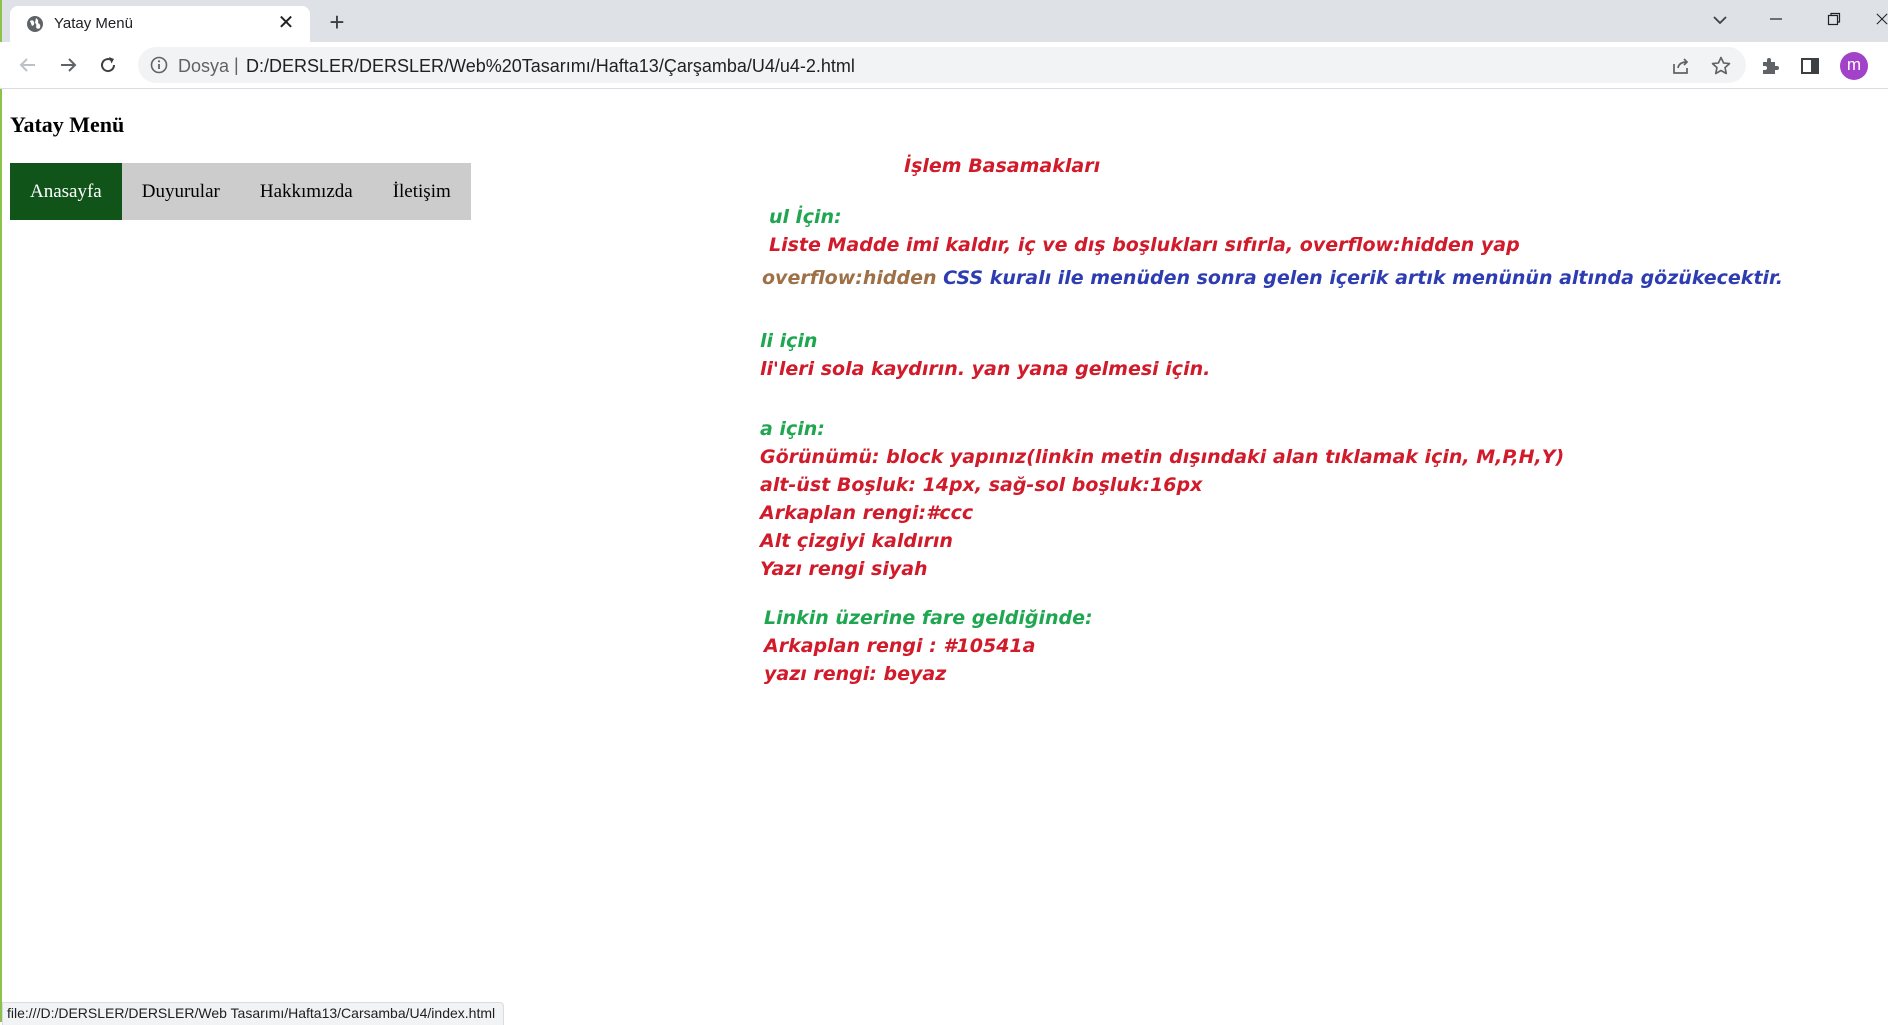 The width and height of the screenshot is (1888, 1025). What do you see at coordinates (867, 513) in the screenshot?
I see `a-instruction-background: Arkaplan rengi:#ccc` at bounding box center [867, 513].